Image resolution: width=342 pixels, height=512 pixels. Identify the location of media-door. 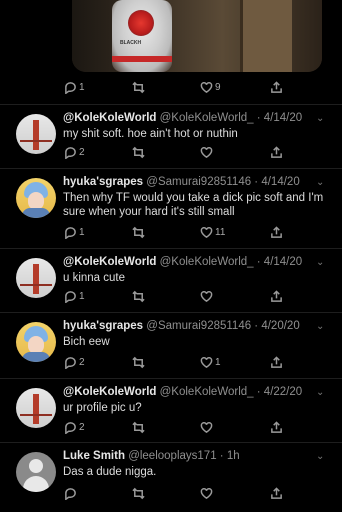
(266, 36).